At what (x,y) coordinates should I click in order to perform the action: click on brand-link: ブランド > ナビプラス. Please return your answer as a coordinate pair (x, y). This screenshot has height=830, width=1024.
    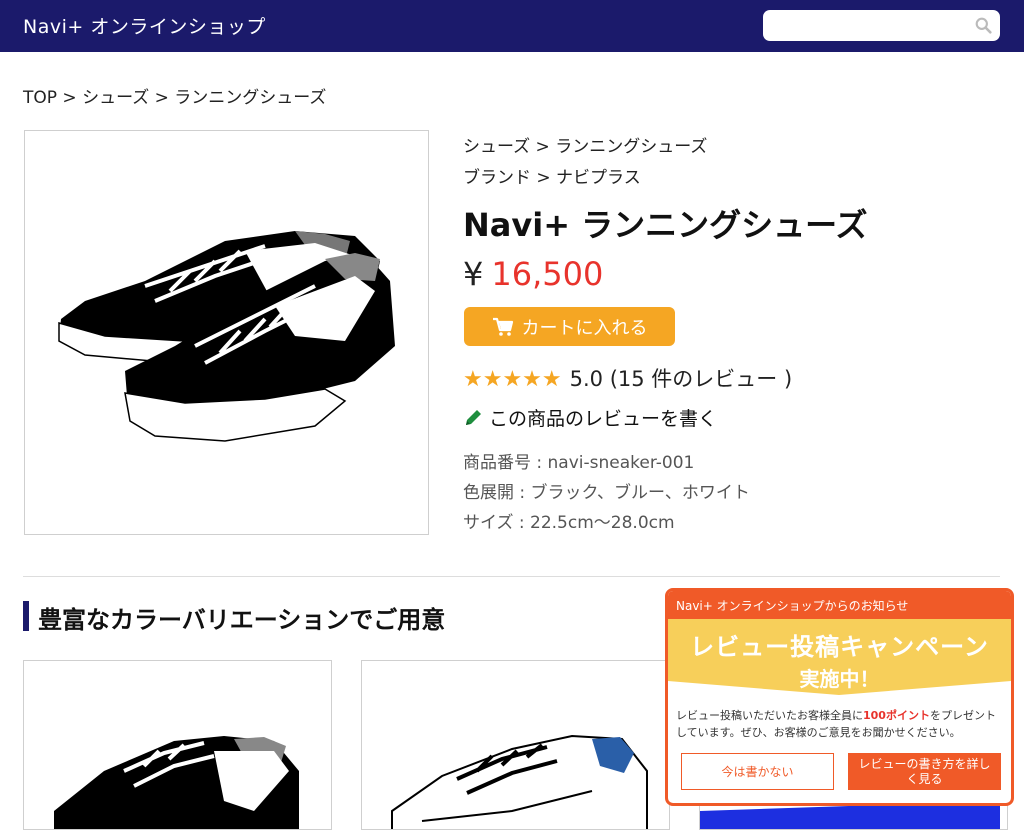
    Looking at the image, I should click on (552, 175).